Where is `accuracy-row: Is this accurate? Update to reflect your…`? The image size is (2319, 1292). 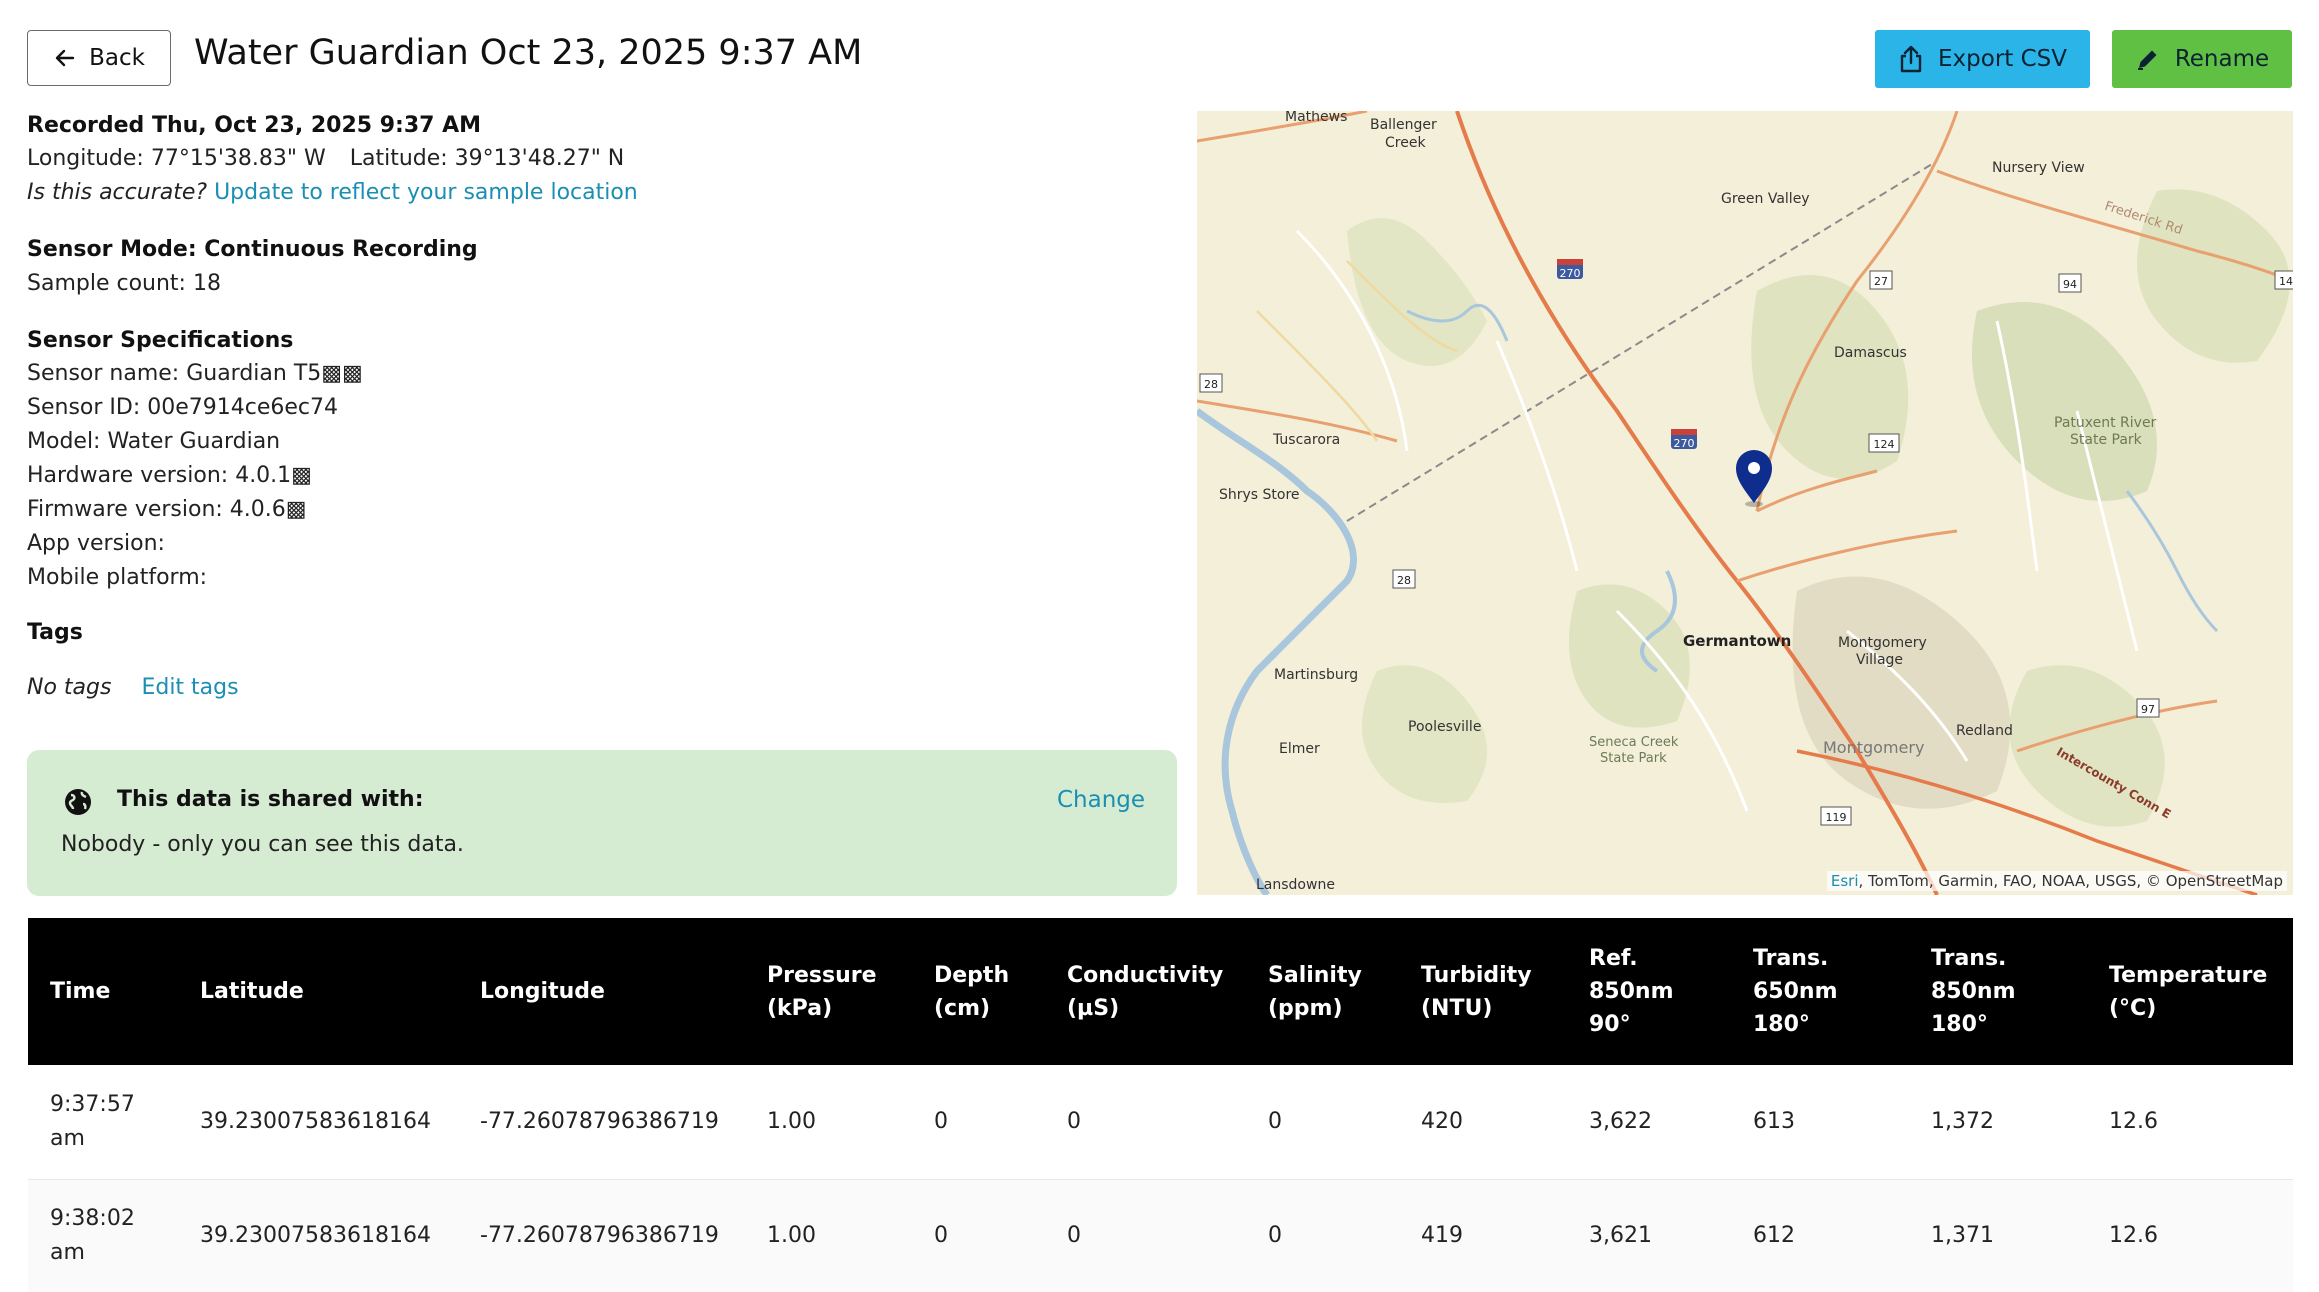 accuracy-row: Is this accurate? Update to reflect your… is located at coordinates (332, 192).